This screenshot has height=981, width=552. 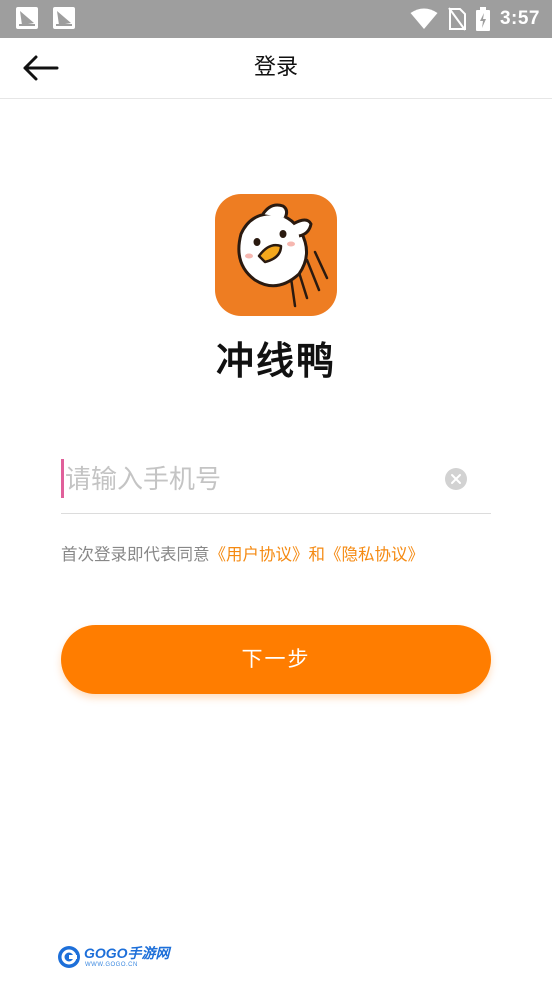 I want to click on phone-input-row, so click(x=276, y=483).